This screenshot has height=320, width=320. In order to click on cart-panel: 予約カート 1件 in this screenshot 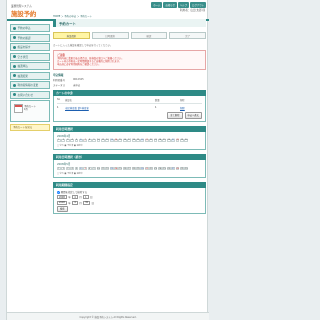, I will do `click(30, 111)`.